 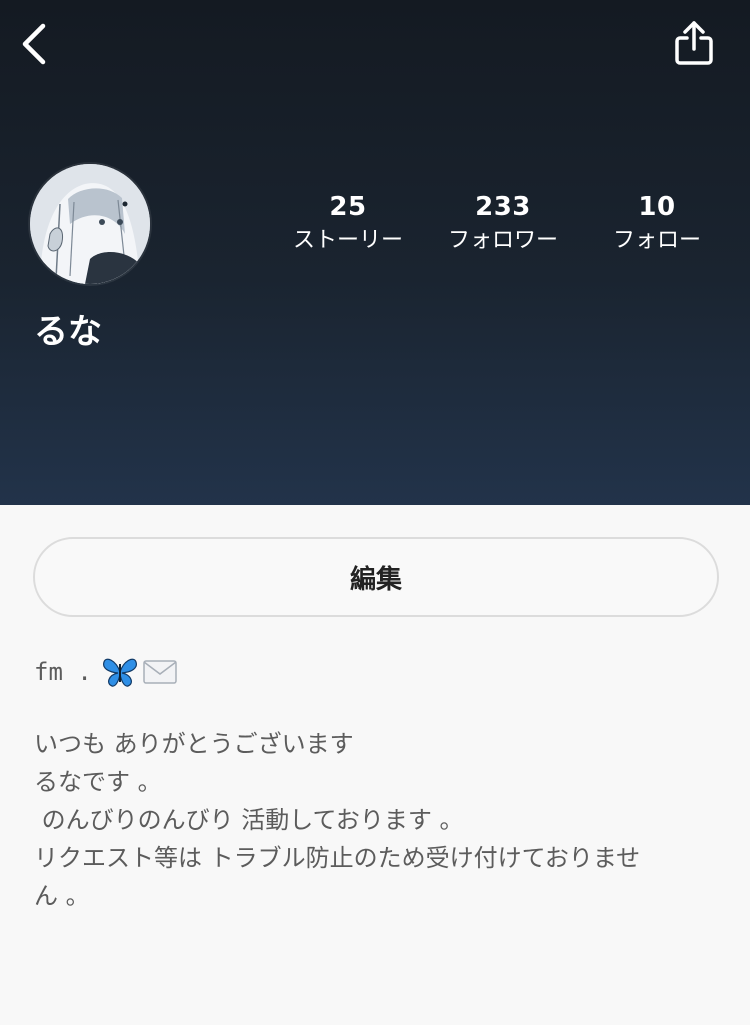 What do you see at coordinates (656, 240) in the screenshot?
I see `stat-following-label: フォロー` at bounding box center [656, 240].